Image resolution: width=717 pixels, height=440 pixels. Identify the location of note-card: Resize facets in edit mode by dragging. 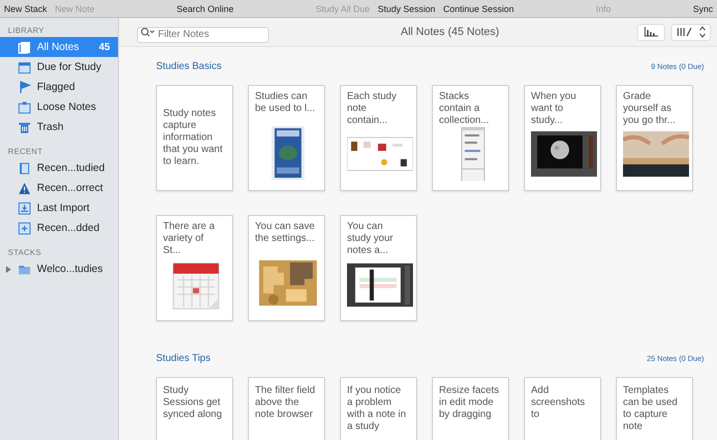
(470, 408).